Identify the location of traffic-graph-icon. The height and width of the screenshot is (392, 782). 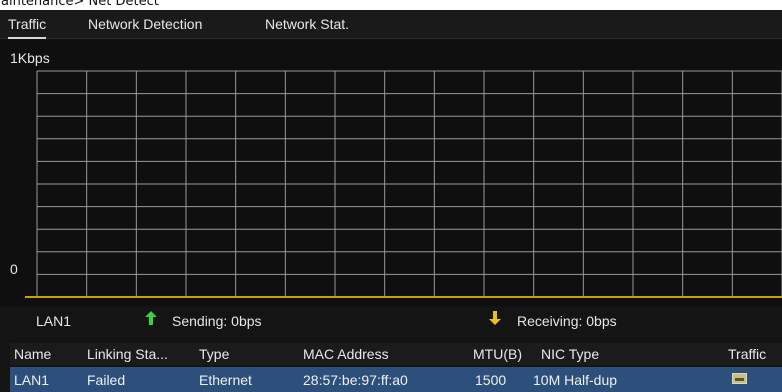
(739, 378).